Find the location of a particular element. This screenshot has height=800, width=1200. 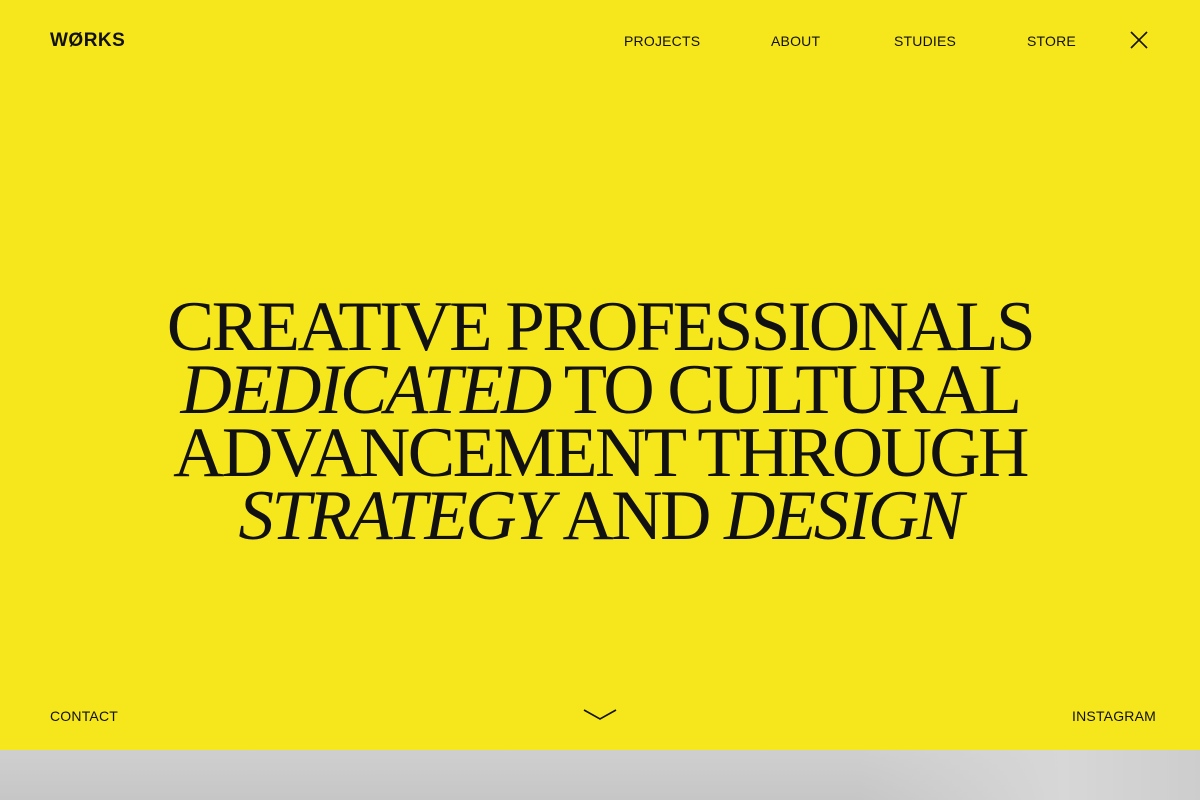

headline-line-1: CREATIVE PROFESSIONALS is located at coordinates (601, 326).